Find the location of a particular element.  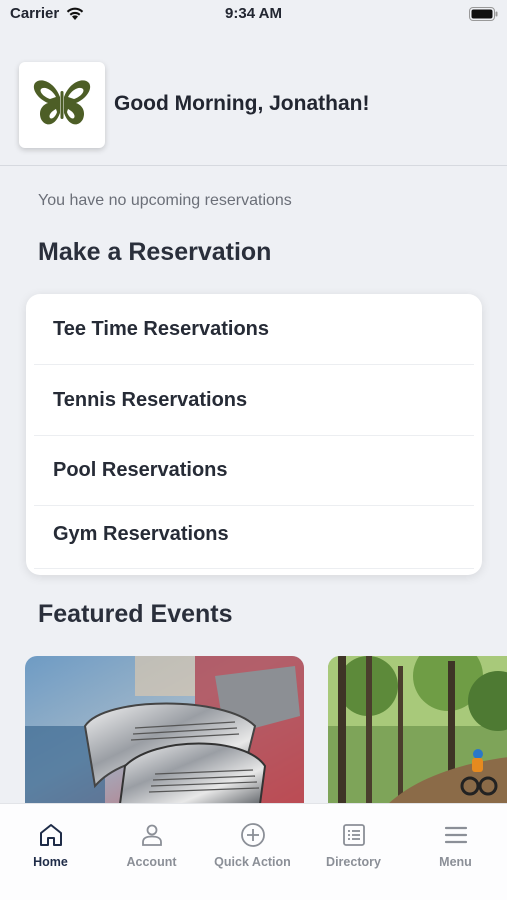

tab-directory-label: Directory is located at coordinates (353, 862).